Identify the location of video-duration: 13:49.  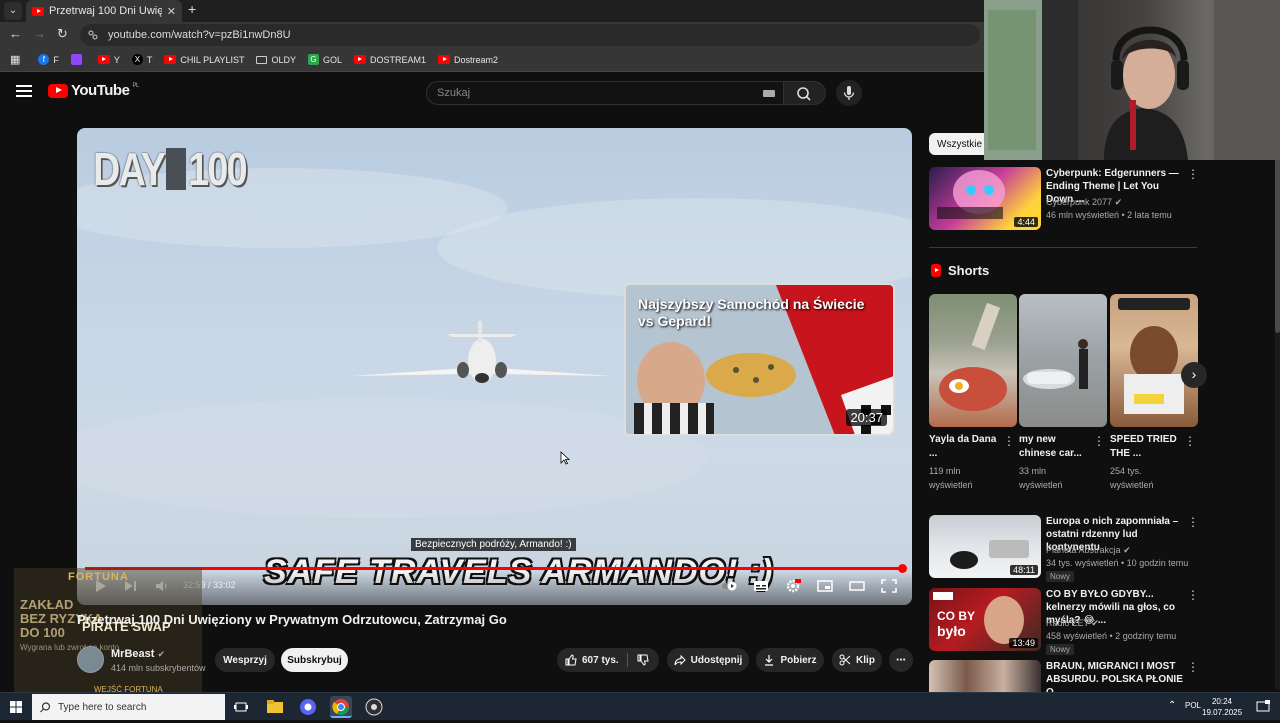
(1023, 643).